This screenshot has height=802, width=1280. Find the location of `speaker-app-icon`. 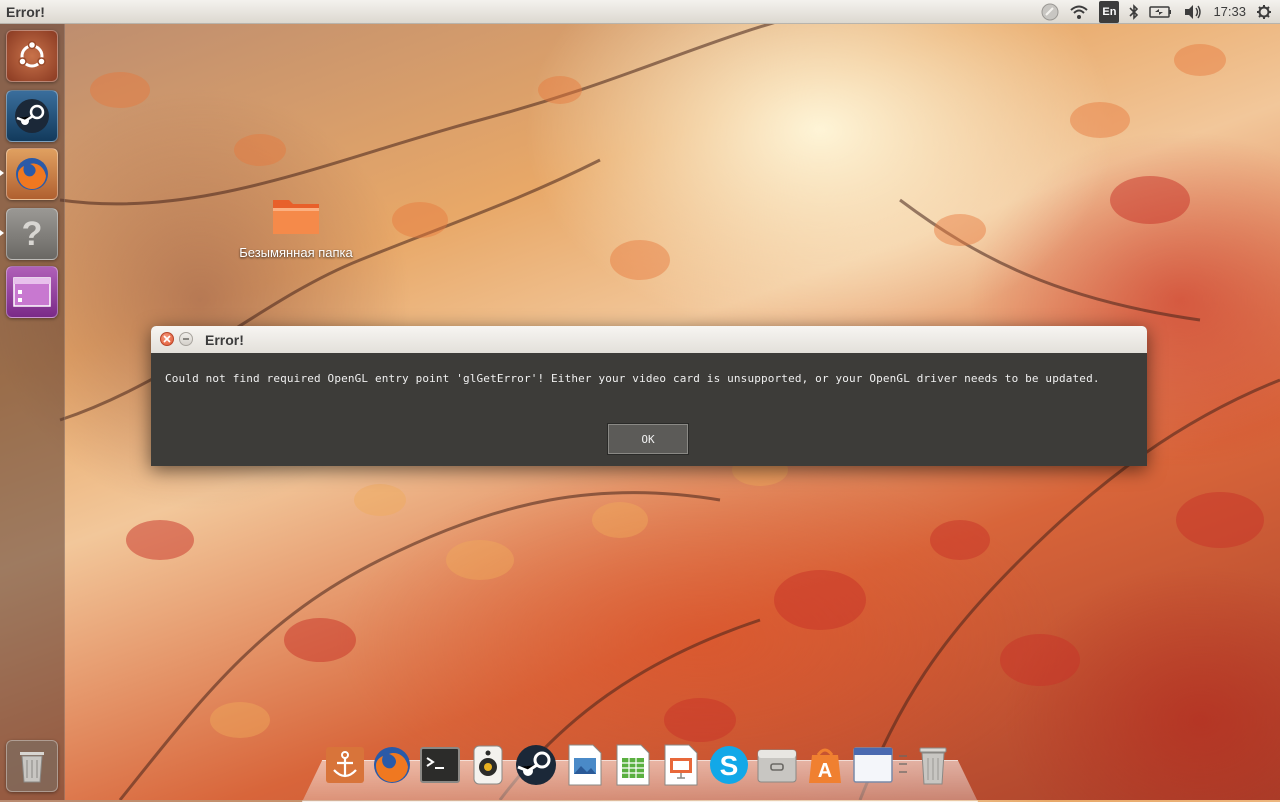

speaker-app-icon is located at coordinates (488, 765).